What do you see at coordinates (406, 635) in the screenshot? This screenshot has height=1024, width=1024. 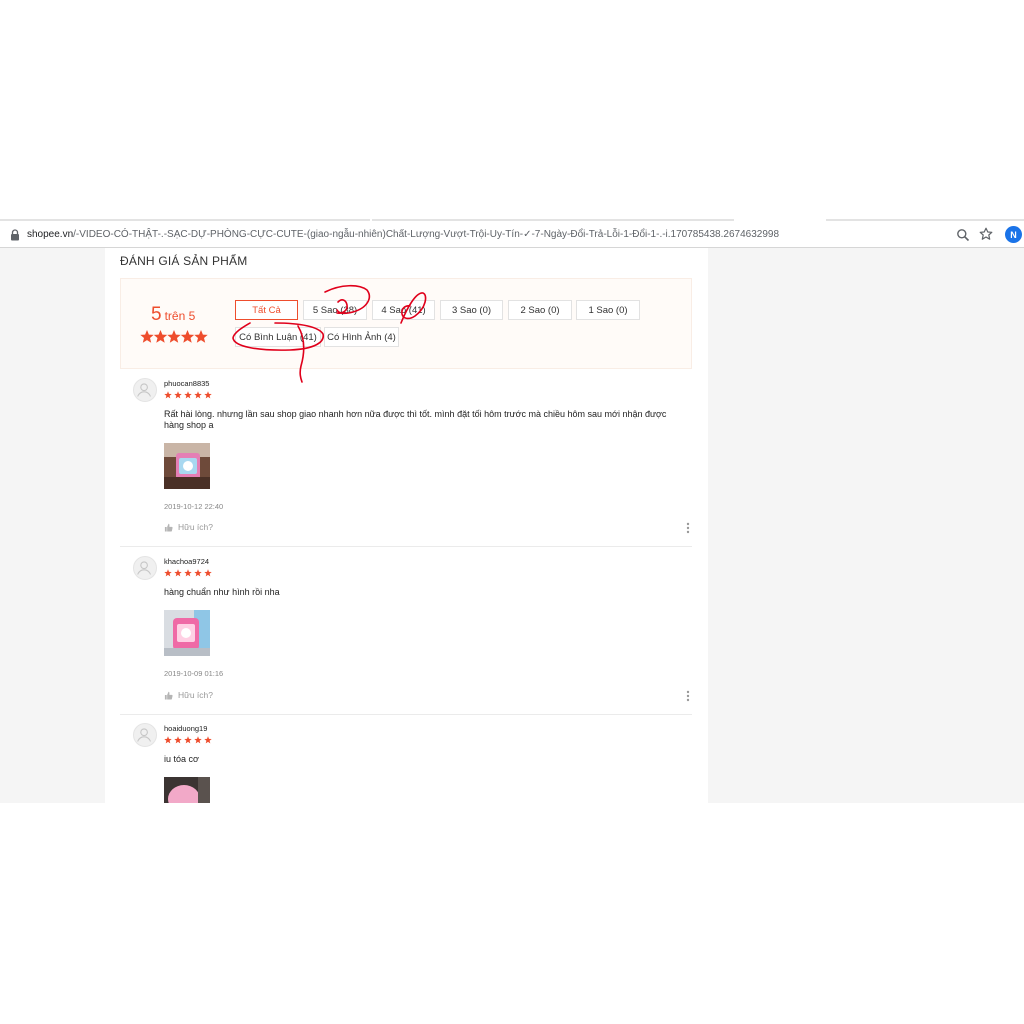 I see `review-item: khachoa9724 hàng chuẩn như hình rồi nha` at bounding box center [406, 635].